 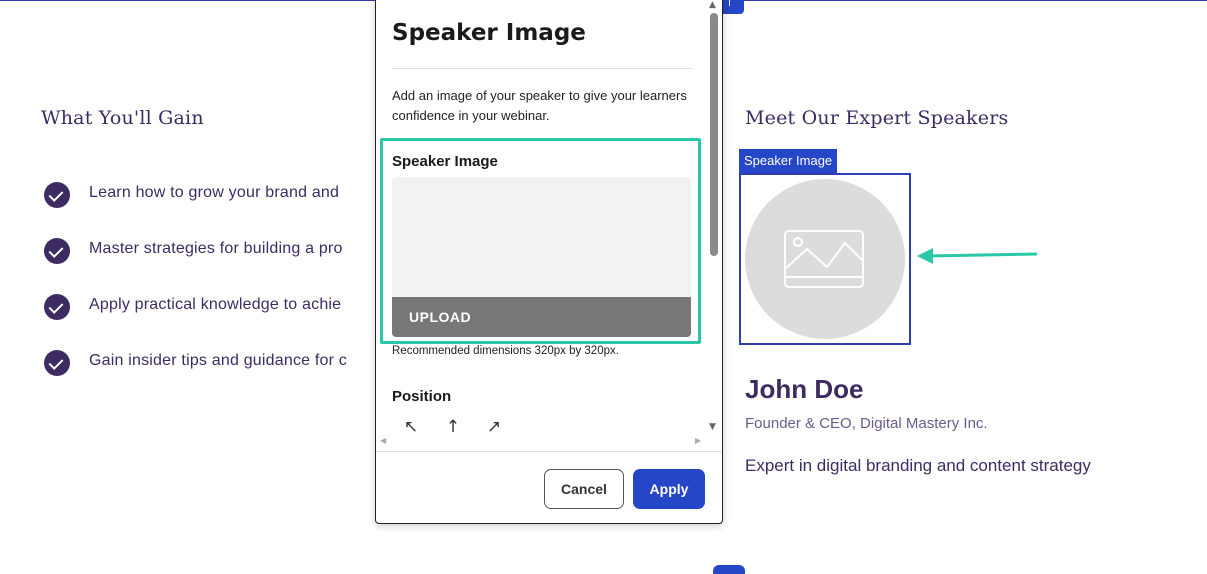 I want to click on scroll-right-icon: ▶, so click(x=698, y=440).